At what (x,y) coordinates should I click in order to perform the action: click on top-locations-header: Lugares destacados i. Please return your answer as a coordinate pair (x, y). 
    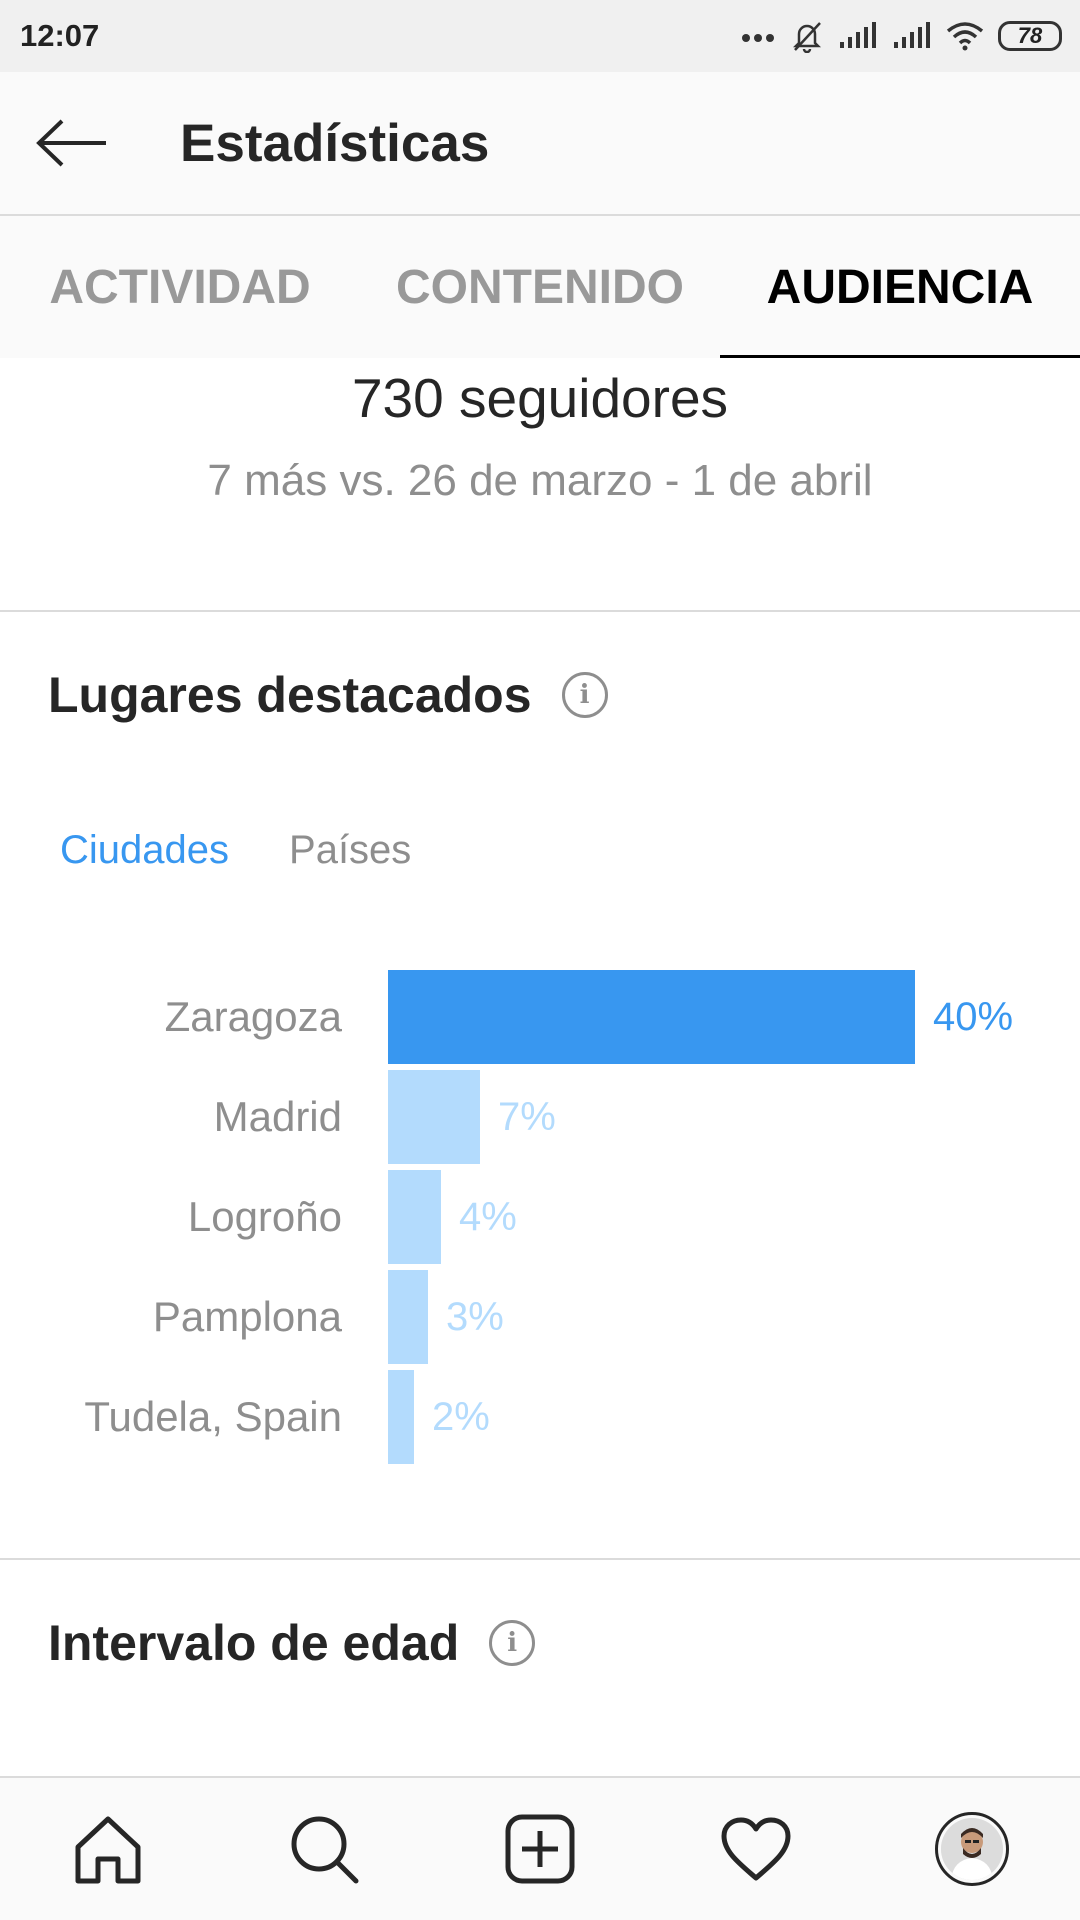
    Looking at the image, I should click on (328, 695).